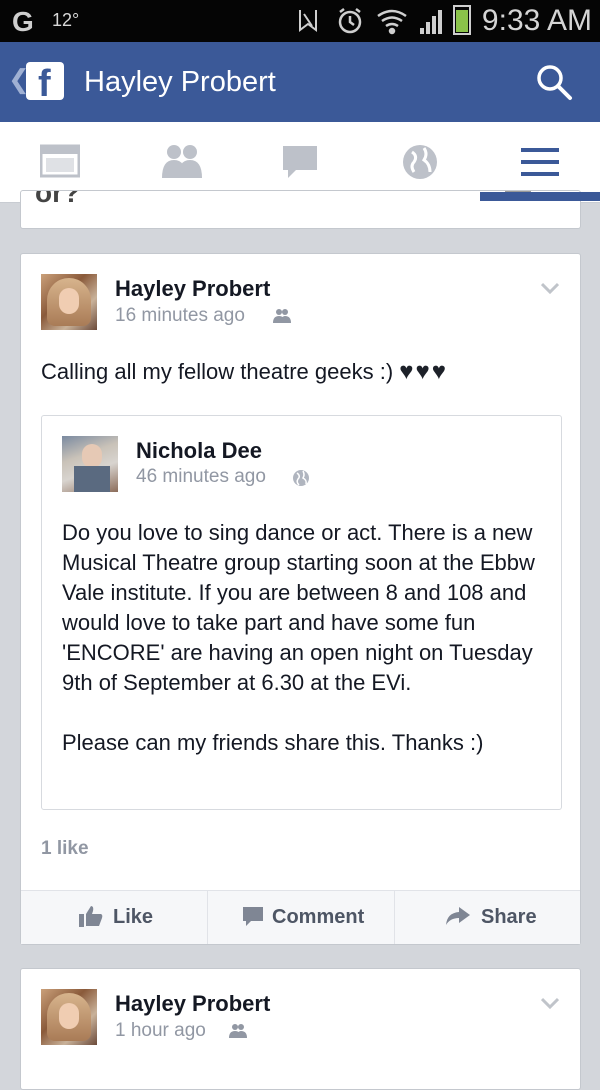 This screenshot has width=600, height=1090. Describe the element at coordinates (182, 161) in the screenshot. I see `friends-icon` at that location.